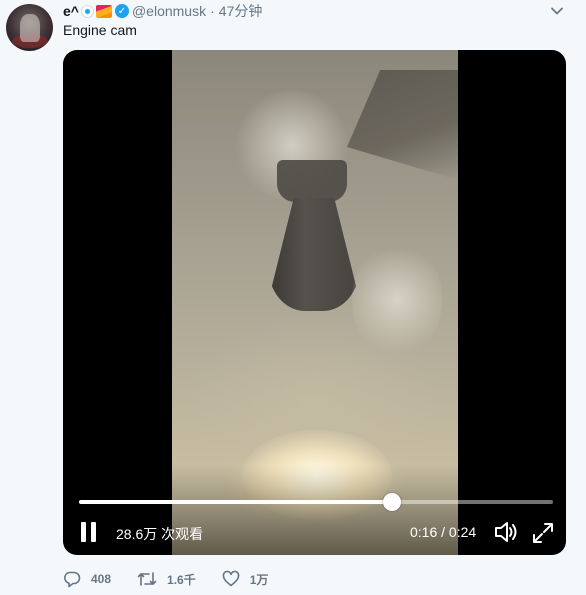 The image size is (586, 595). I want to click on tweet-actions: 408 1.6千 1万, so click(178, 579).